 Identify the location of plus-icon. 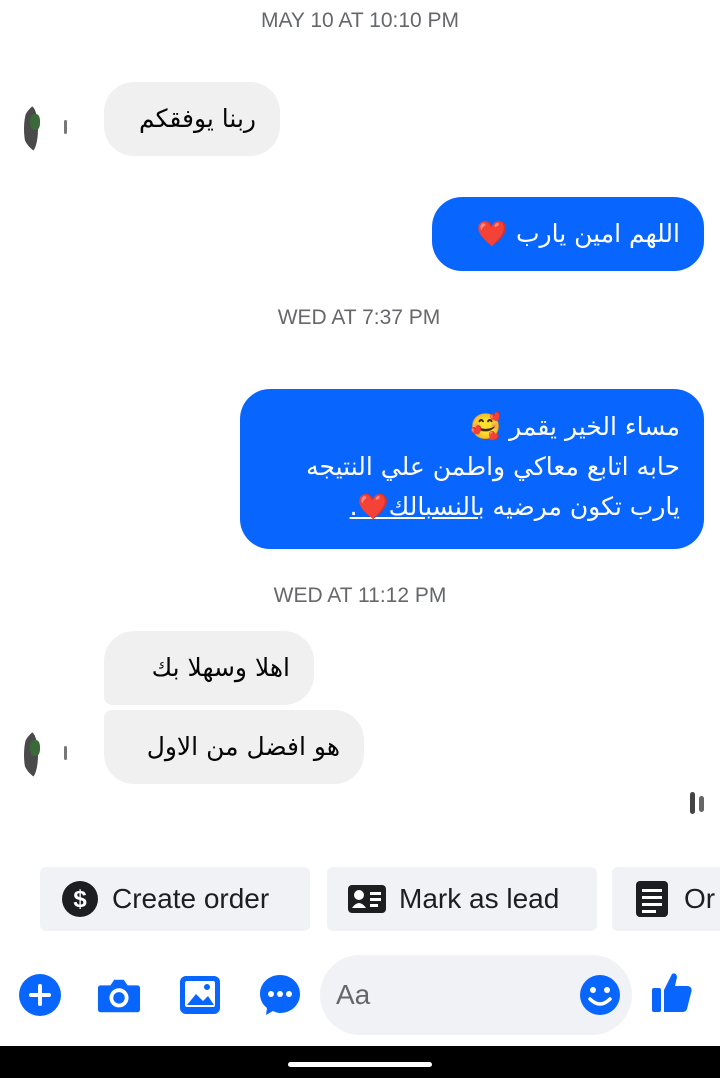
(40, 995).